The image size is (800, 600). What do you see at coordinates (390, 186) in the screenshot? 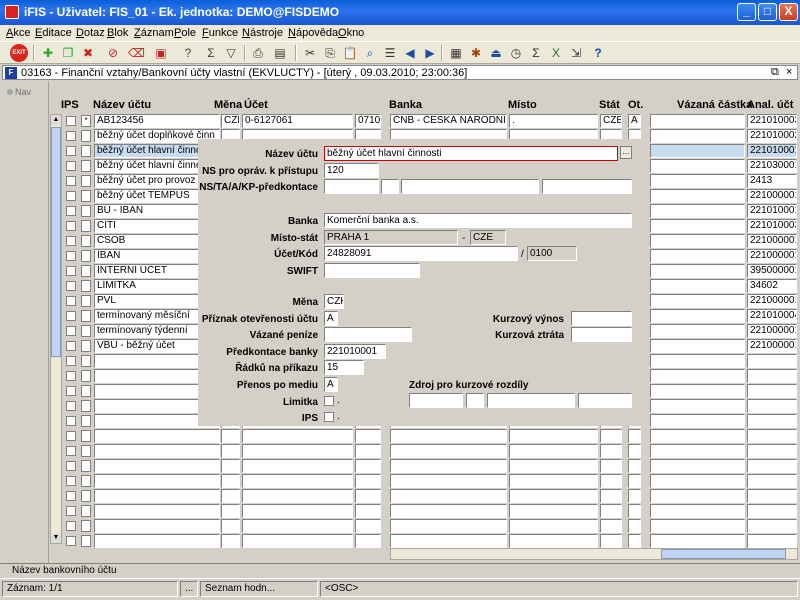
I see `predkontace-ta-field` at bounding box center [390, 186].